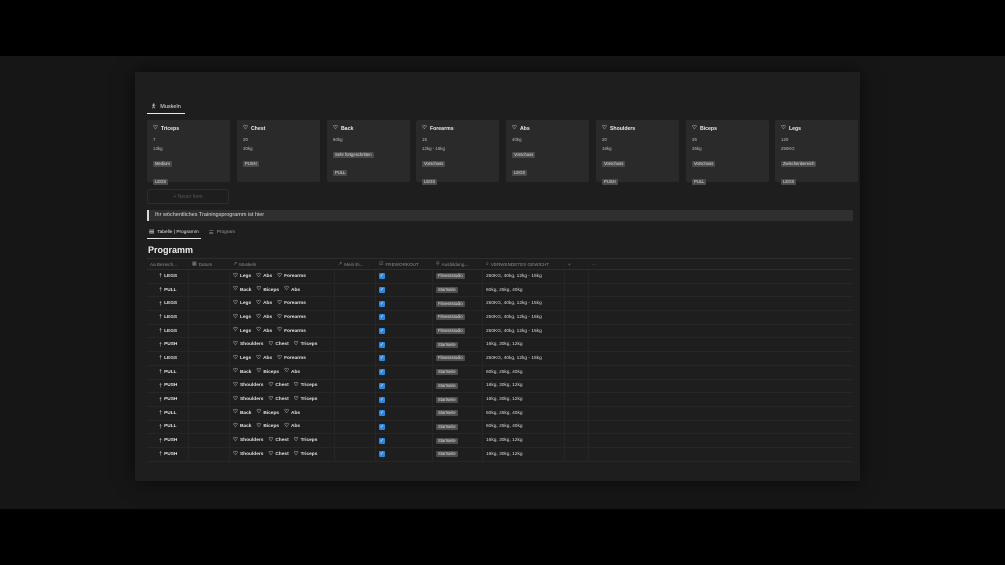 The height and width of the screenshot is (565, 1005). What do you see at coordinates (278, 151) in the screenshot?
I see `muscle-card: ♡ Chest 20 30kg PUSH` at bounding box center [278, 151].